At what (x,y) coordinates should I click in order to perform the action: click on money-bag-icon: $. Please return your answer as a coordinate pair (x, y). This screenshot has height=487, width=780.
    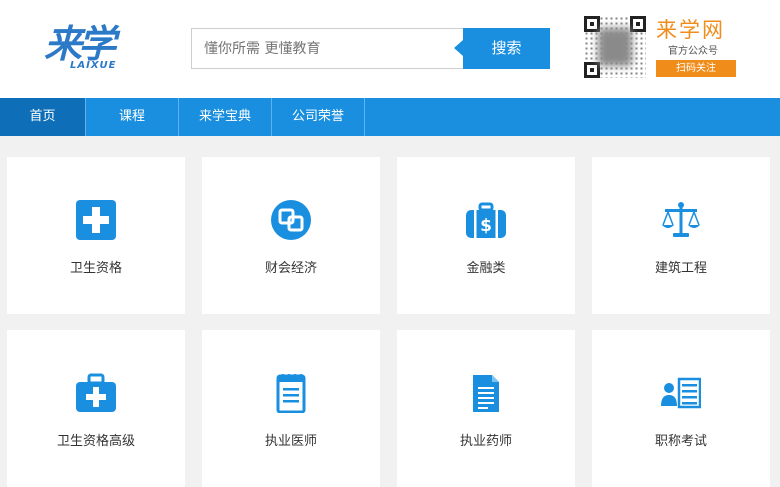
    Looking at the image, I should click on (486, 220).